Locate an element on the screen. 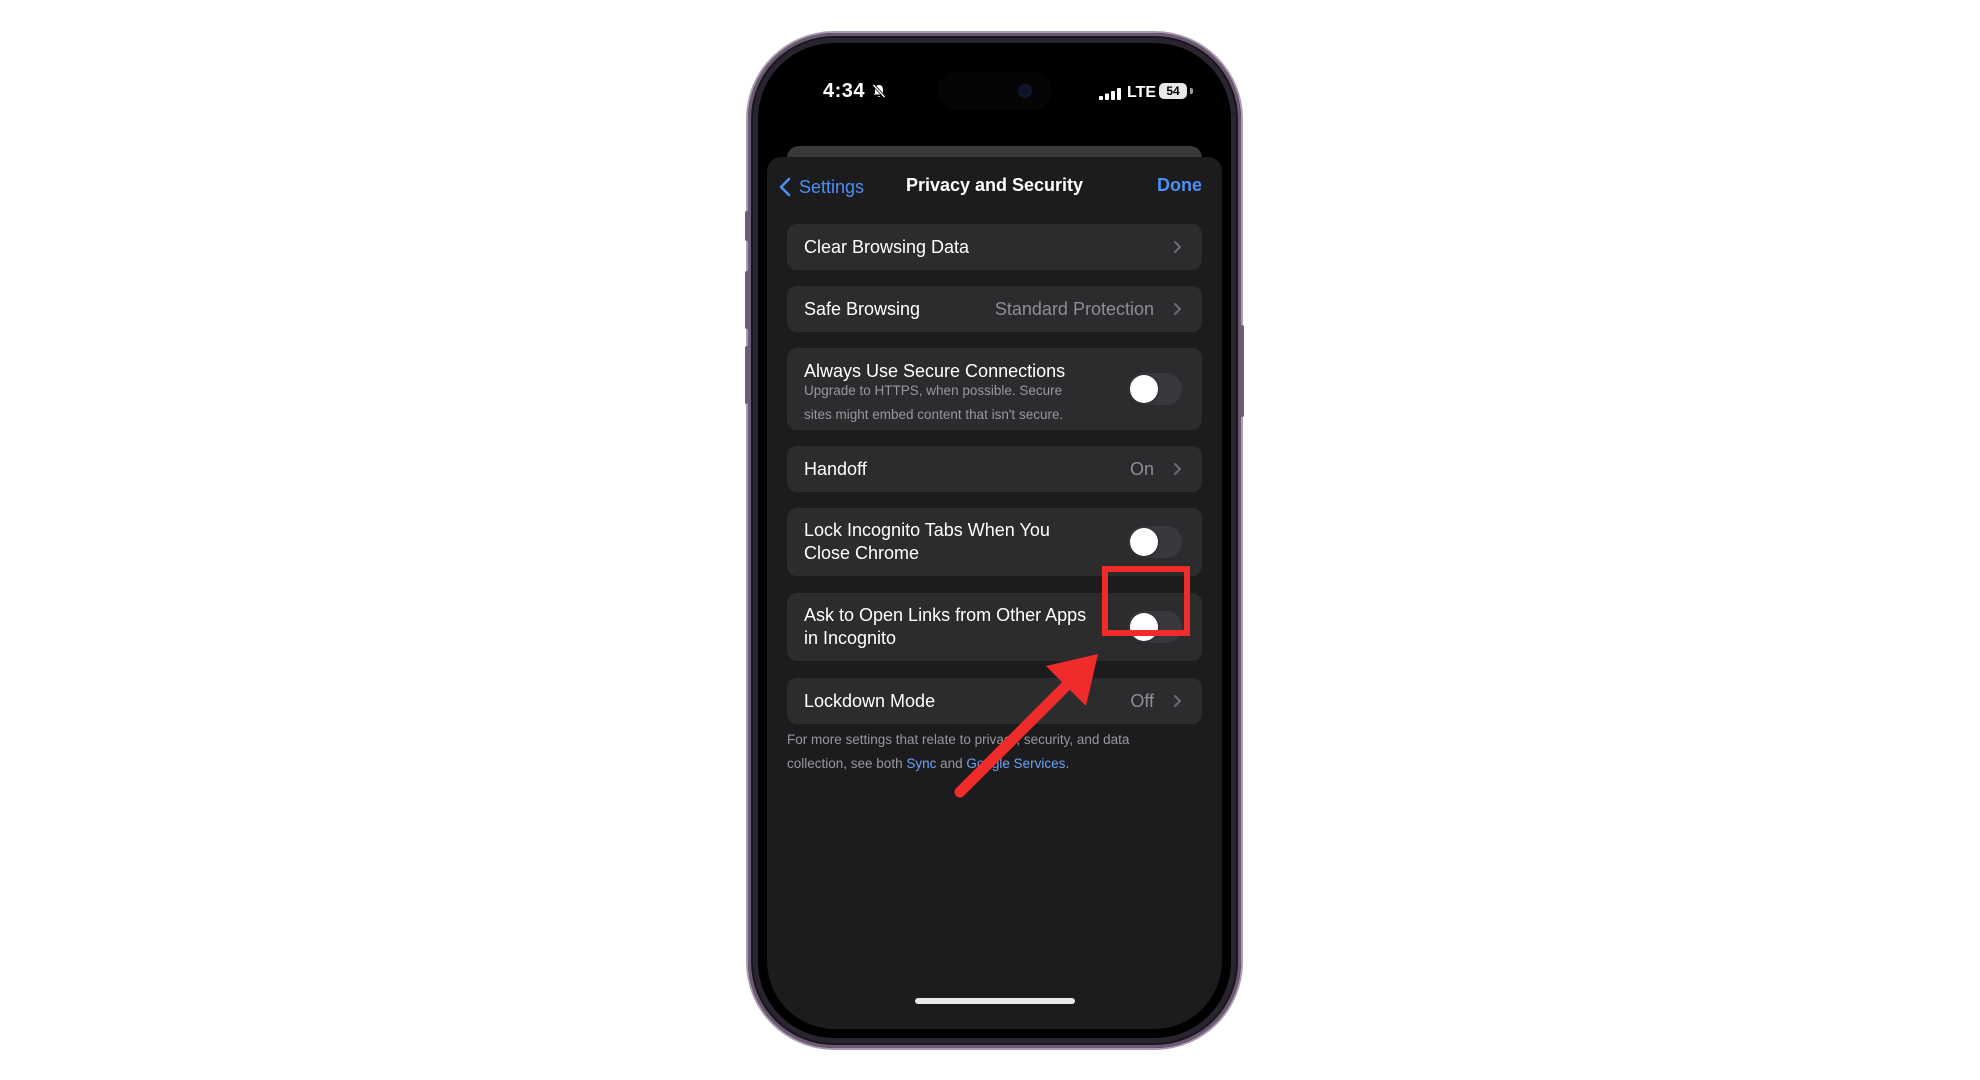  annotation-arrow-icon is located at coordinates (1026, 726).